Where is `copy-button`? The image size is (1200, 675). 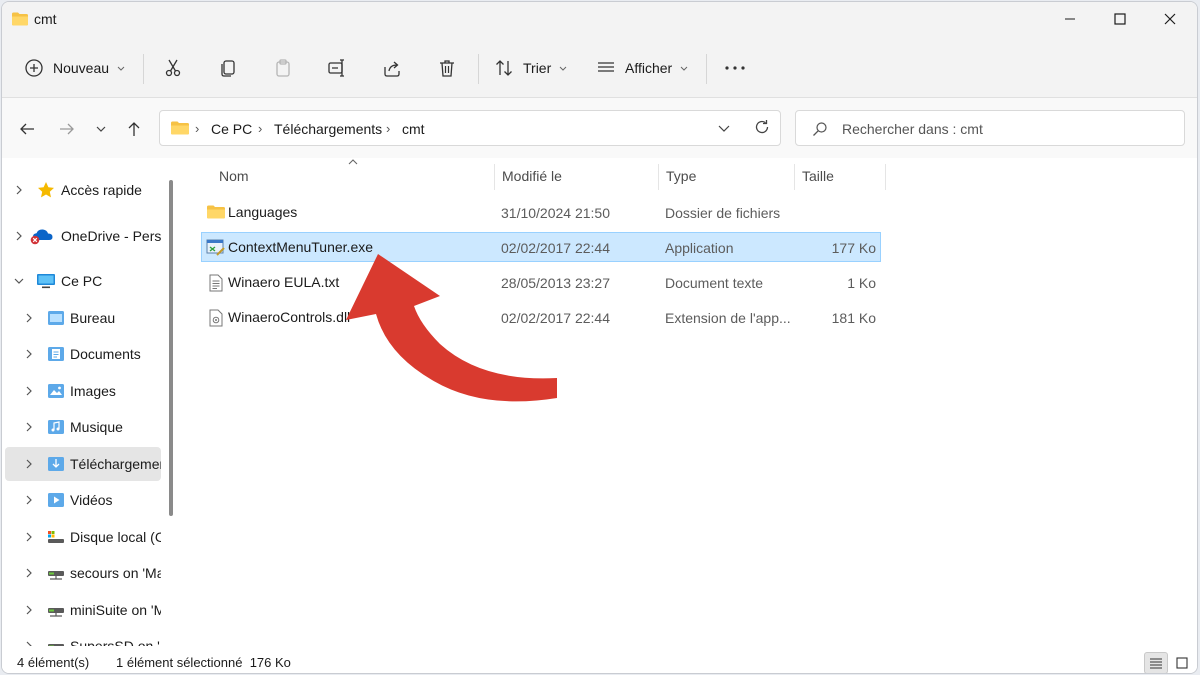 copy-button is located at coordinates (228, 68).